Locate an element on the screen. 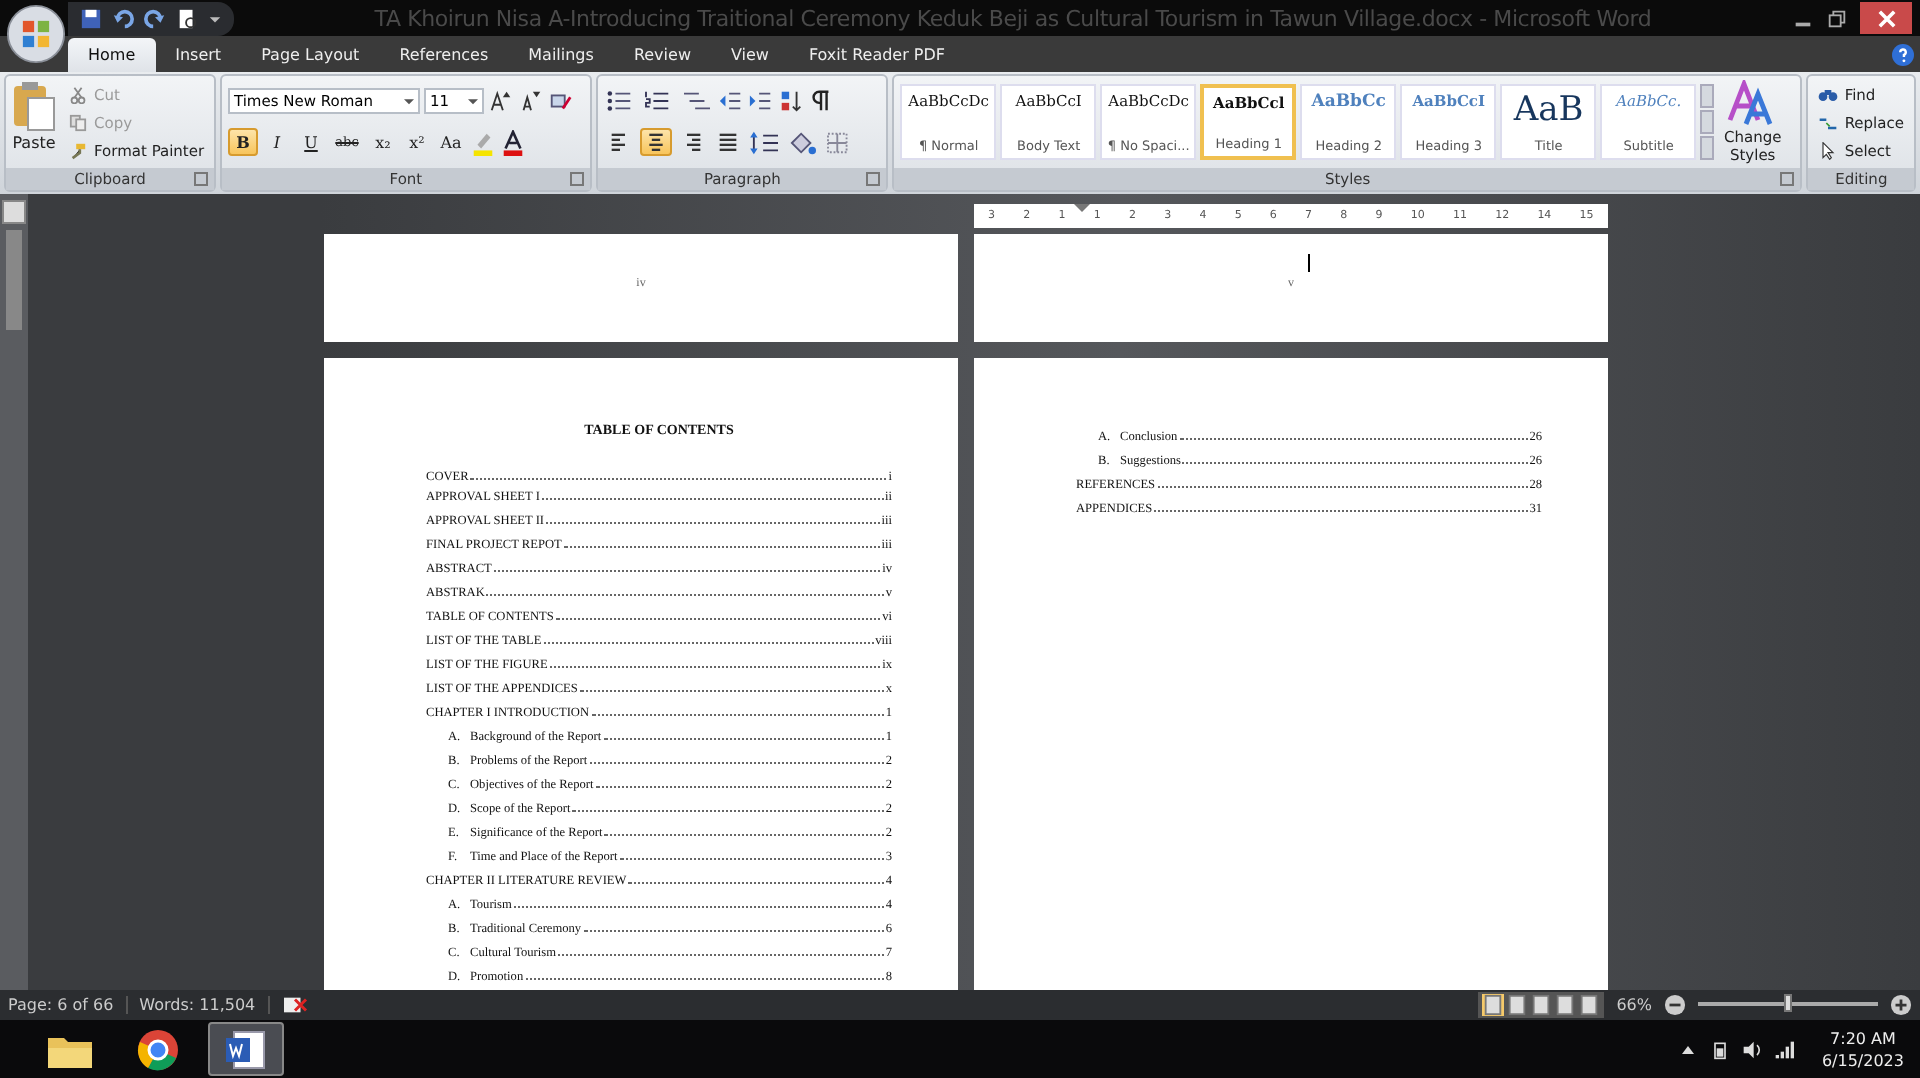 Image resolution: width=1920 pixels, height=1078 pixels. zoom-level: 66% is located at coordinates (1634, 1005).